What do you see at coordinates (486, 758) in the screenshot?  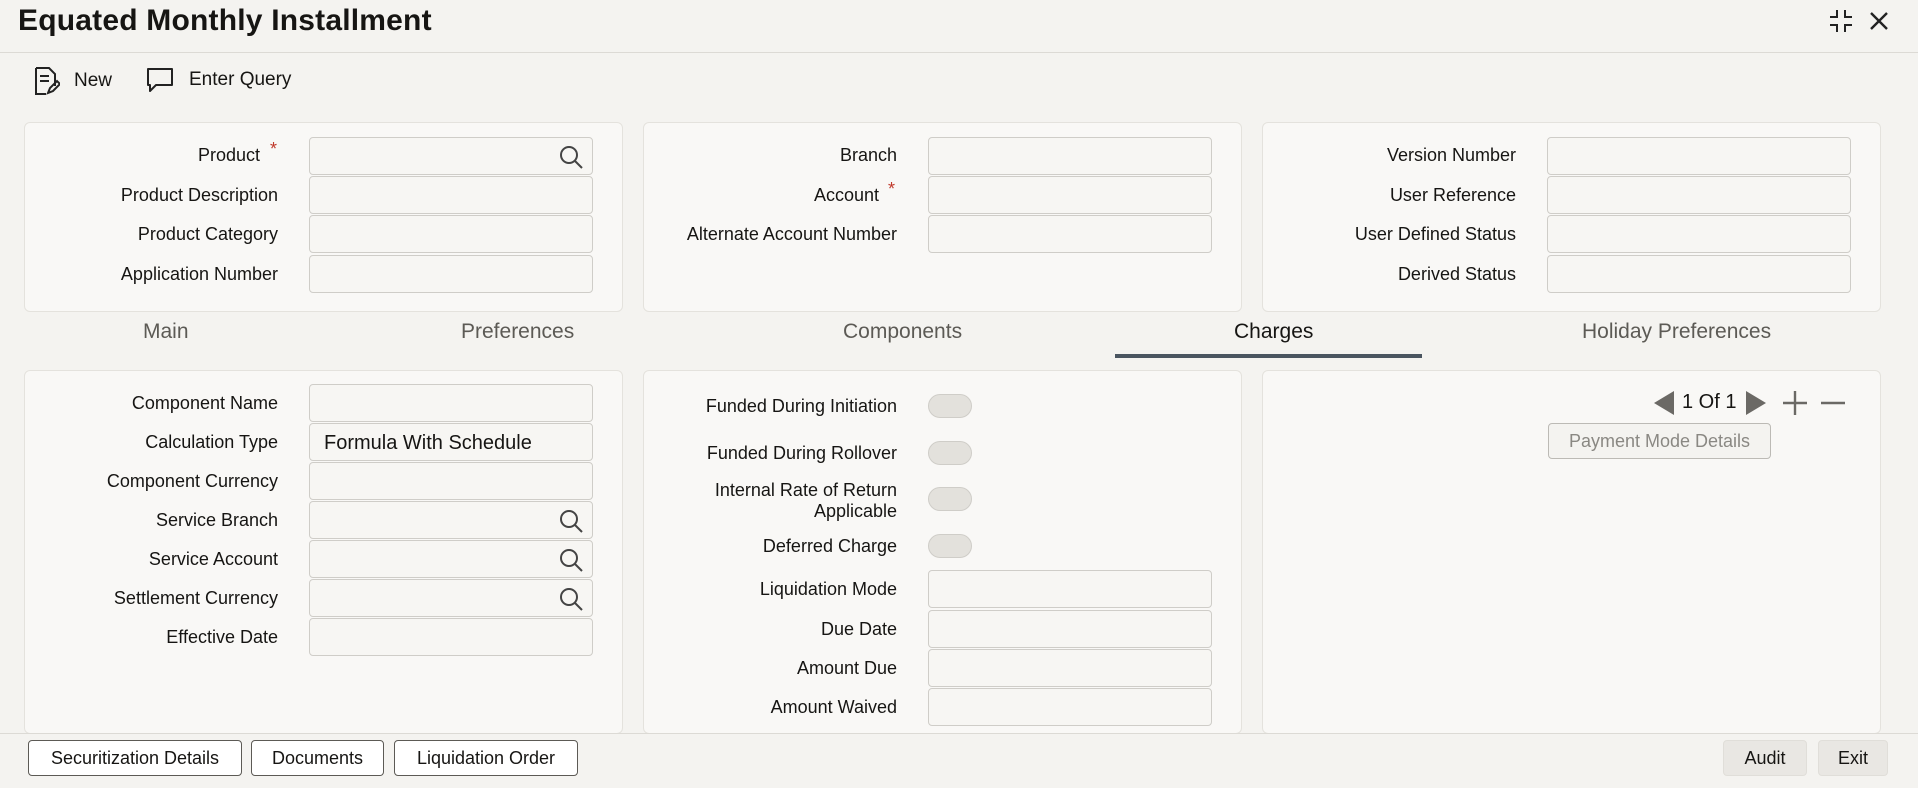 I see `liquidation-order-button: Liquidation Order` at bounding box center [486, 758].